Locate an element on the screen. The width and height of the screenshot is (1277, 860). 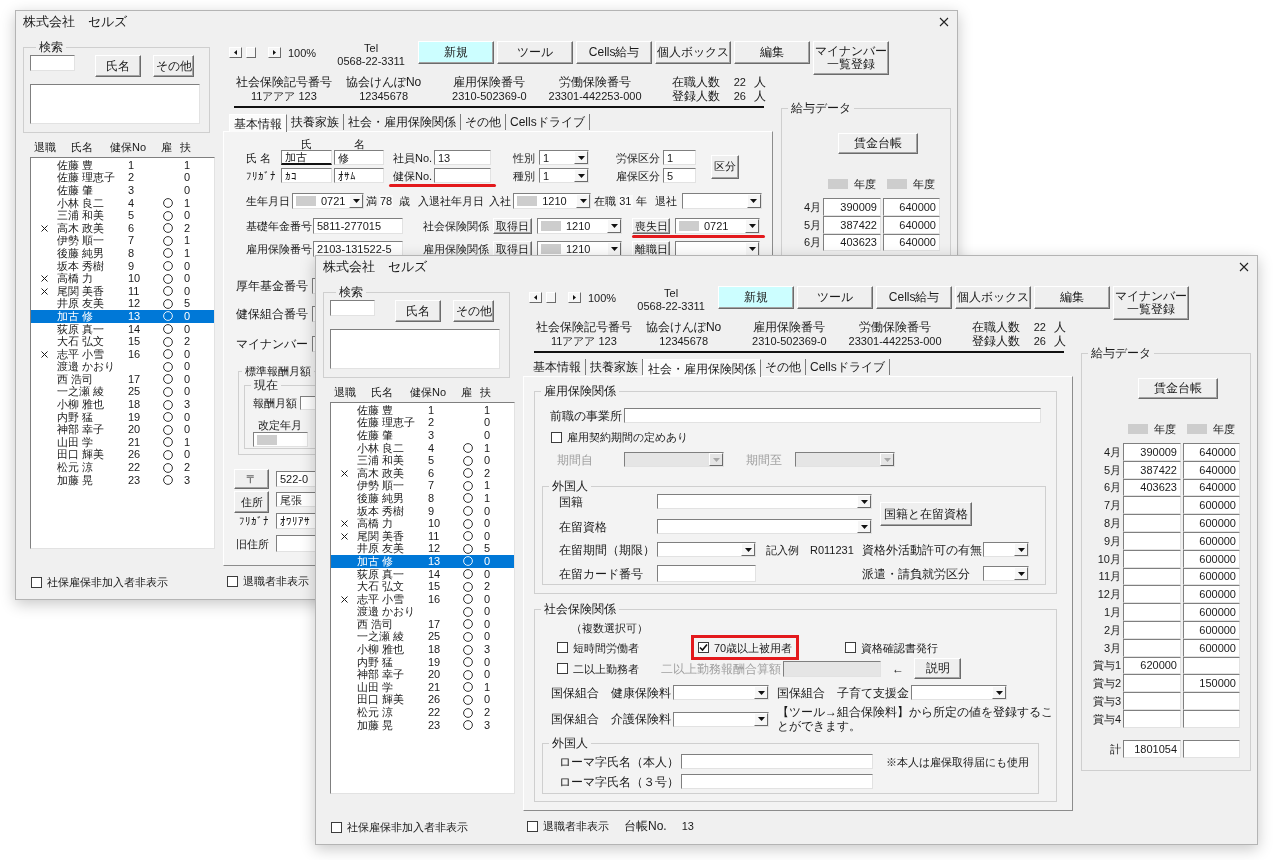
tab: 扶養家族 is located at coordinates (315, 122).